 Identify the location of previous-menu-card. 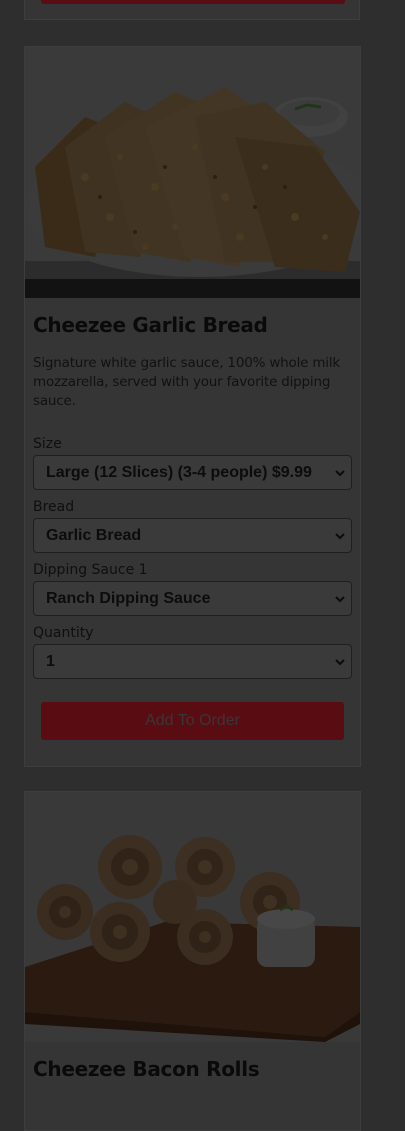
(192, 10).